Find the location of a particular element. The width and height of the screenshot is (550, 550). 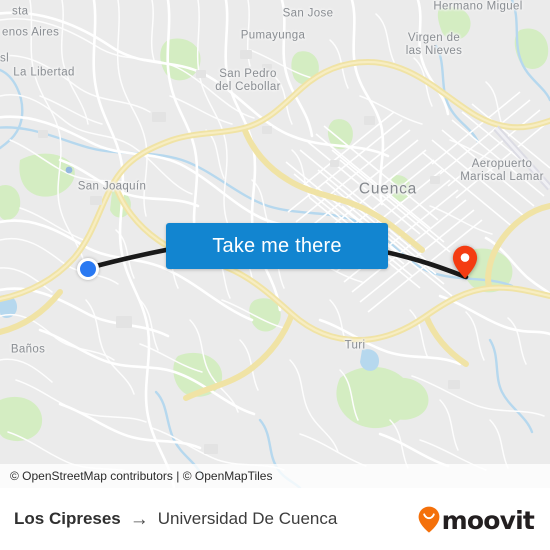

route-title: Los Cipreses → Universidad De Cuenca is located at coordinates (175, 519).